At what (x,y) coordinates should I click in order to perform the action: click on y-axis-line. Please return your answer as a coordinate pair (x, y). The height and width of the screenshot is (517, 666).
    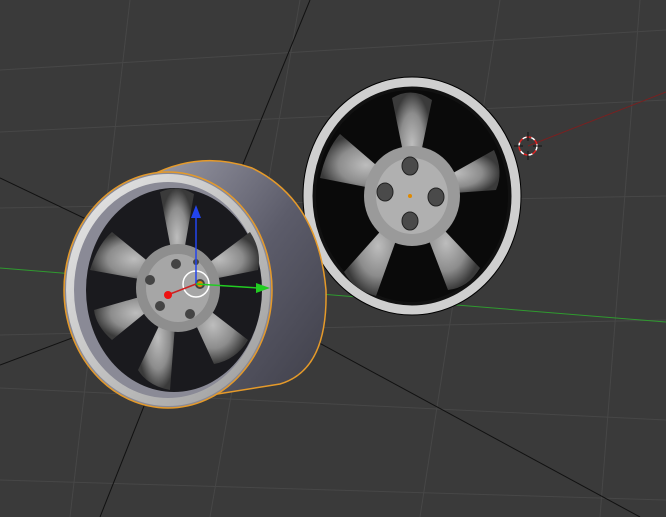
    Looking at the image, I should click on (596, 119).